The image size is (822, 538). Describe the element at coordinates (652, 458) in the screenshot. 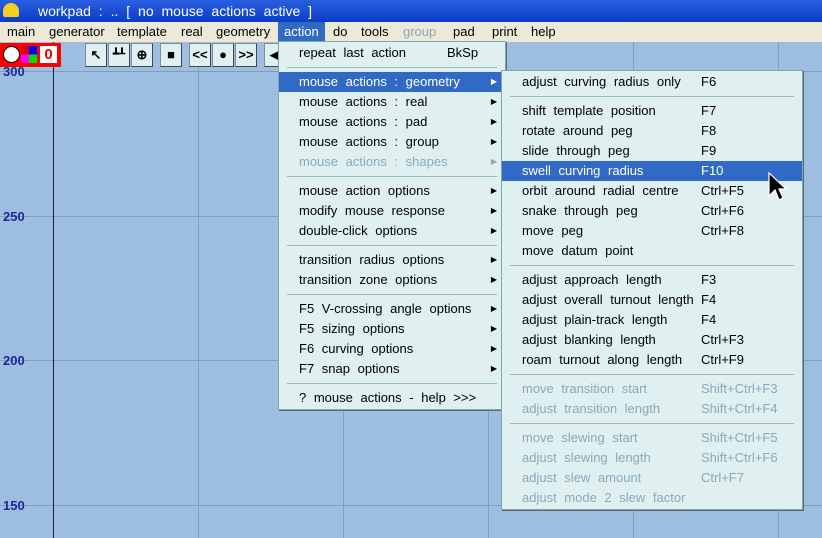

I see `menu-item: adjust slewing length Shift+Ctrl+F6` at that location.